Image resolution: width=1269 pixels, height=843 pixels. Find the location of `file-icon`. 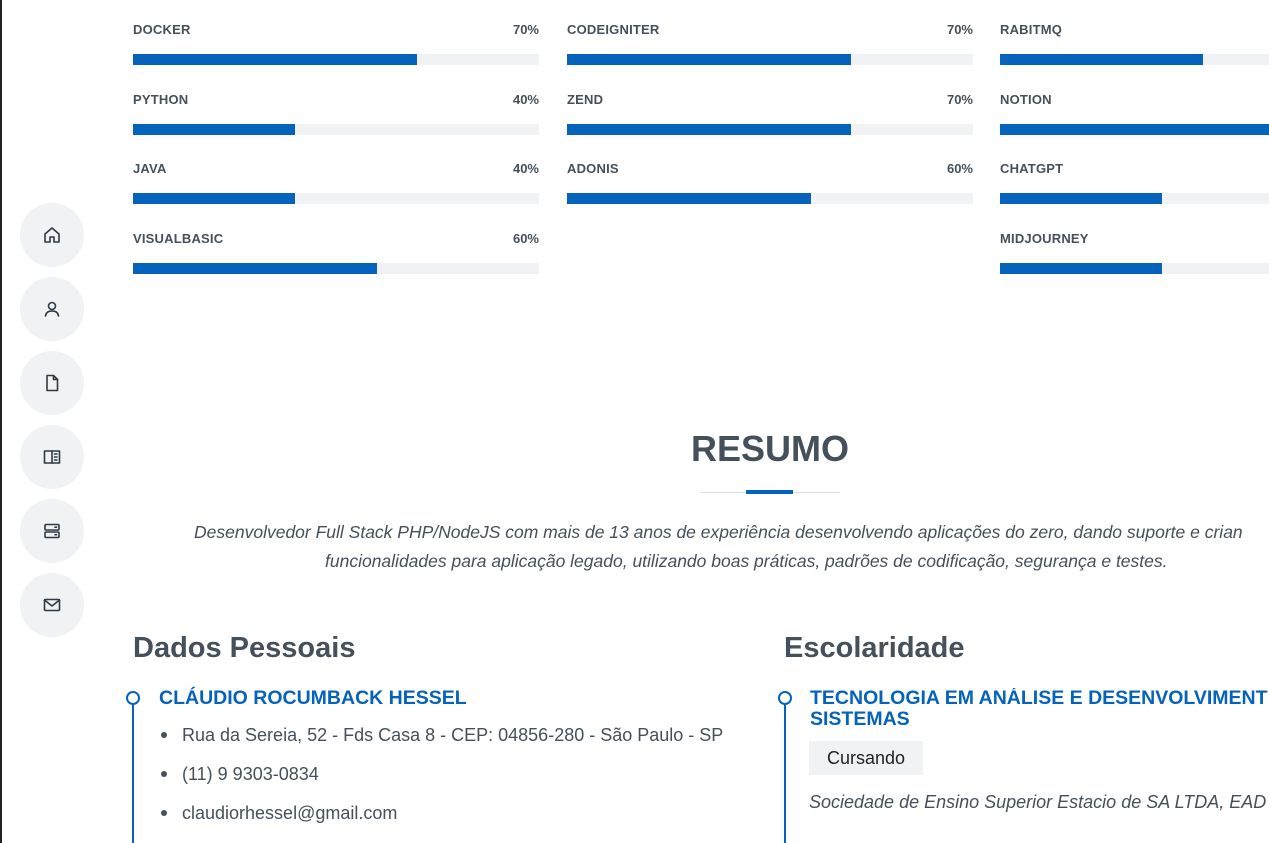

file-icon is located at coordinates (52, 383).